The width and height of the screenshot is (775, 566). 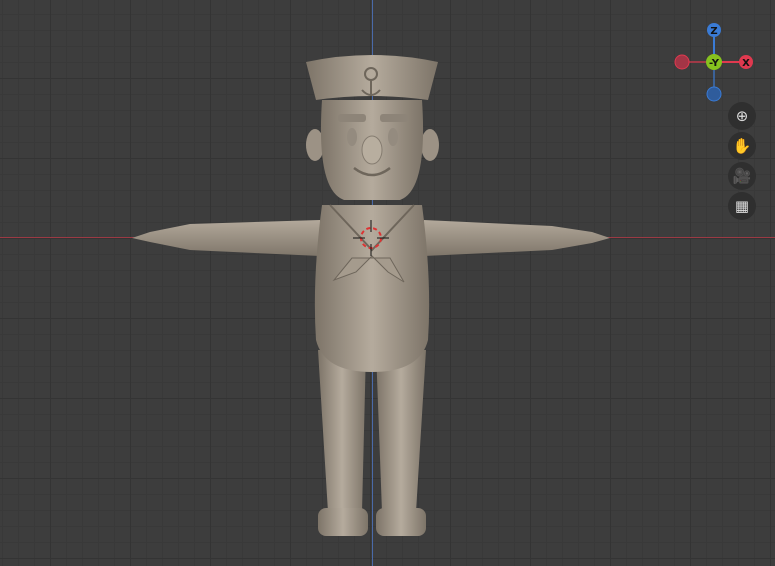 I want to click on right-arm, so click(x=517, y=238).